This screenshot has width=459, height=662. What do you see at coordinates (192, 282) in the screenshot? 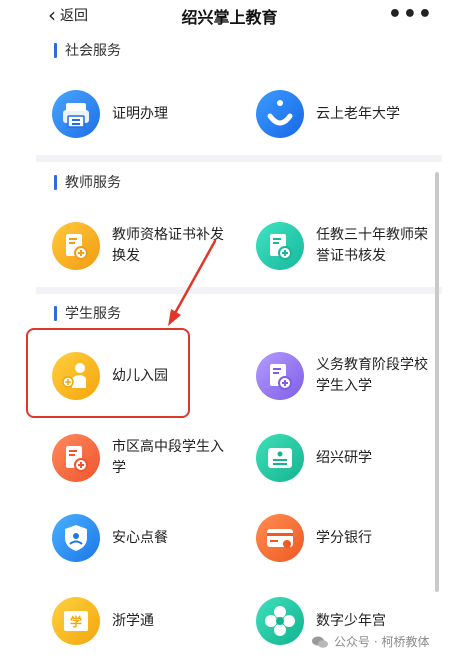
I see `annotation-arrow` at bounding box center [192, 282].